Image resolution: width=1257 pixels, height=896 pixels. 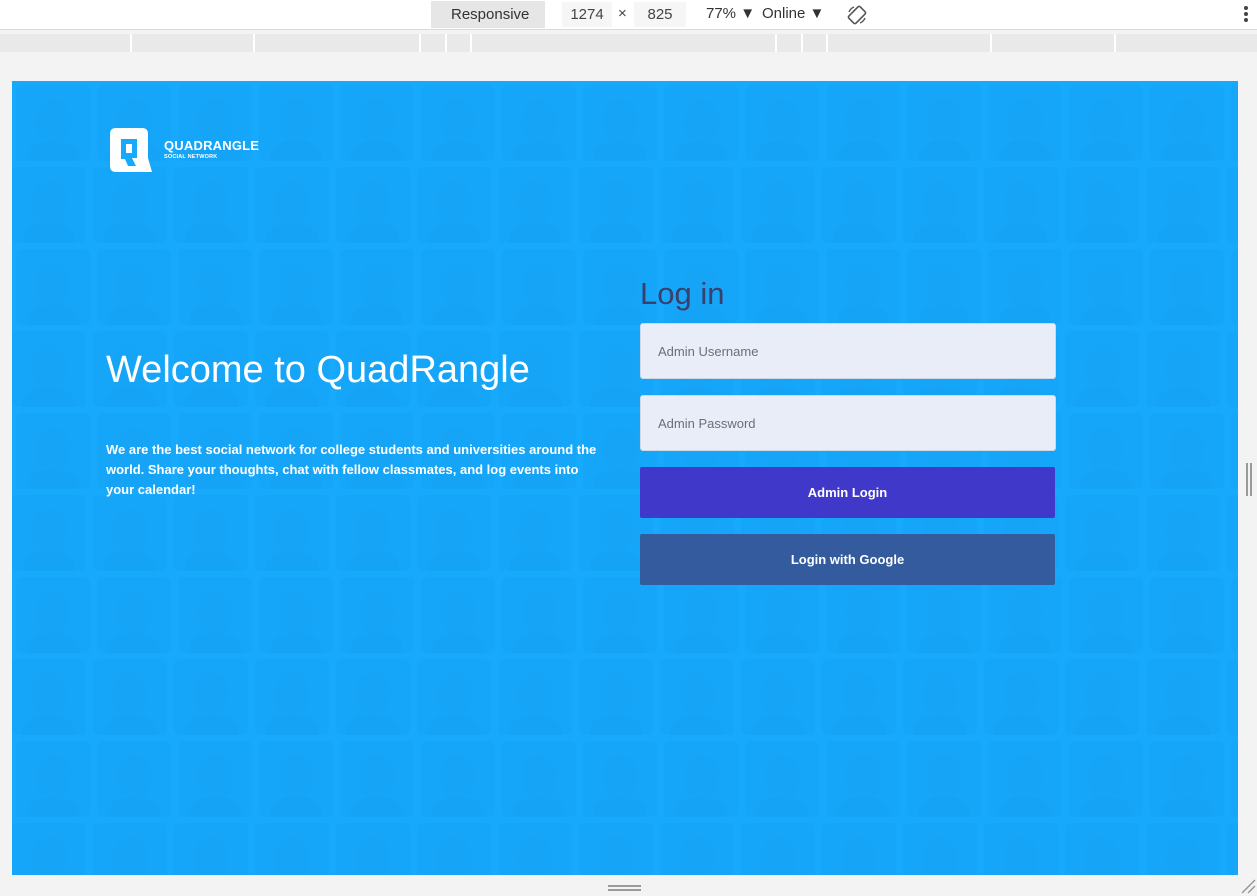 What do you see at coordinates (857, 15) in the screenshot?
I see `rotate-icon` at bounding box center [857, 15].